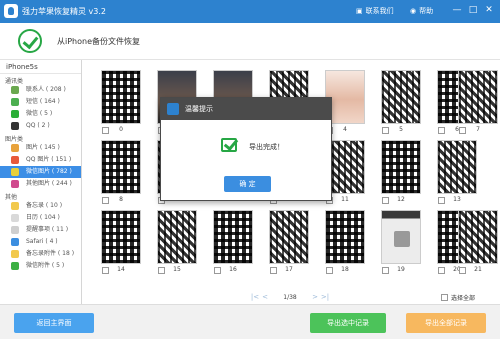 This screenshot has width=500, height=339. What do you see at coordinates (15, 126) in the screenshot?
I see `qq-icon` at bounding box center [15, 126].